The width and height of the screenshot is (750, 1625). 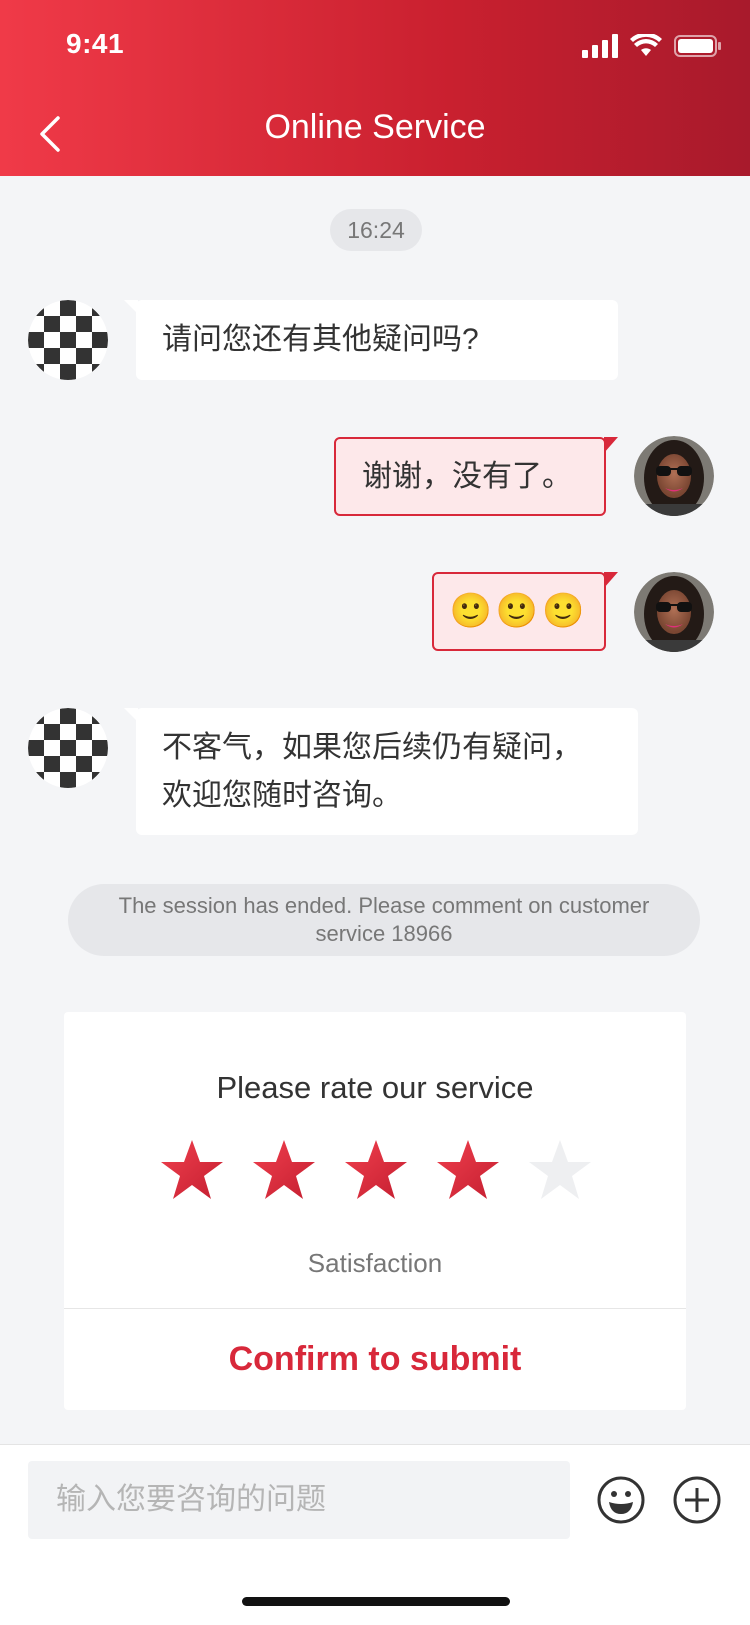 I want to click on star-empty-icon, so click(x=560, y=1170).